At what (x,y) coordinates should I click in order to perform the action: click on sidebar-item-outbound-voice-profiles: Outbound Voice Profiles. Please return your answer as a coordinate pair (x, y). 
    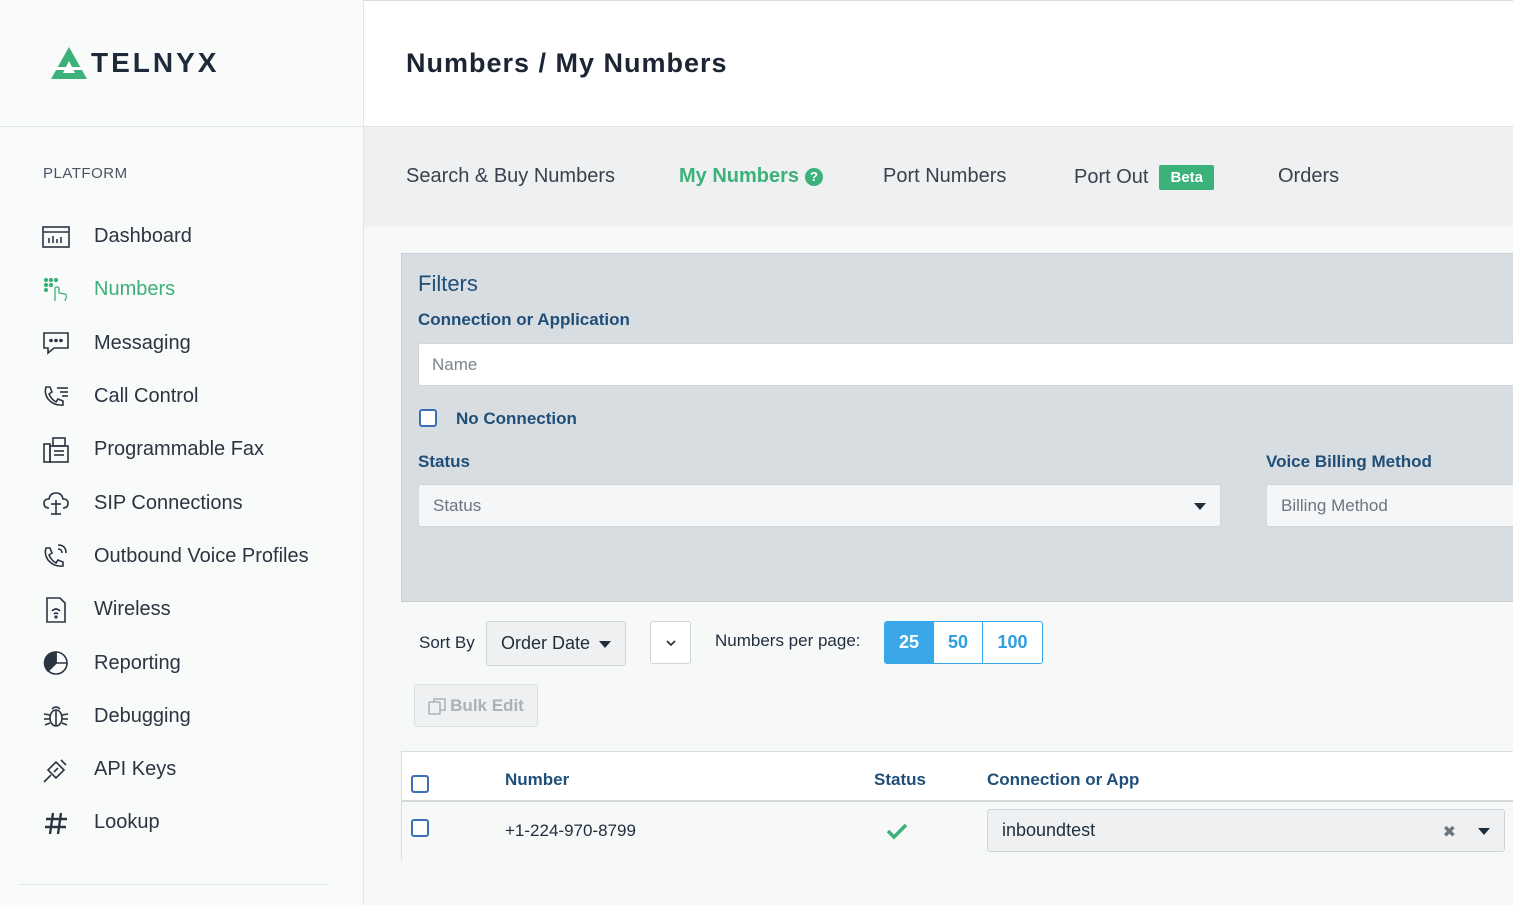
    Looking at the image, I should click on (181, 556).